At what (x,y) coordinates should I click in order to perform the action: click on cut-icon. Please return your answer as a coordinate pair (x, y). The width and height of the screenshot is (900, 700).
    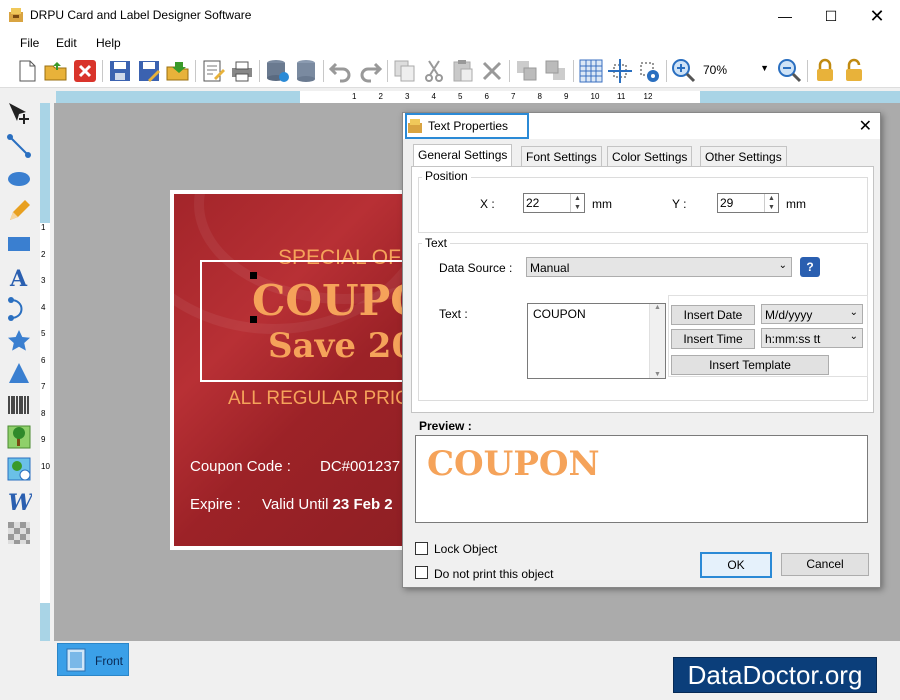
    Looking at the image, I should click on (434, 71).